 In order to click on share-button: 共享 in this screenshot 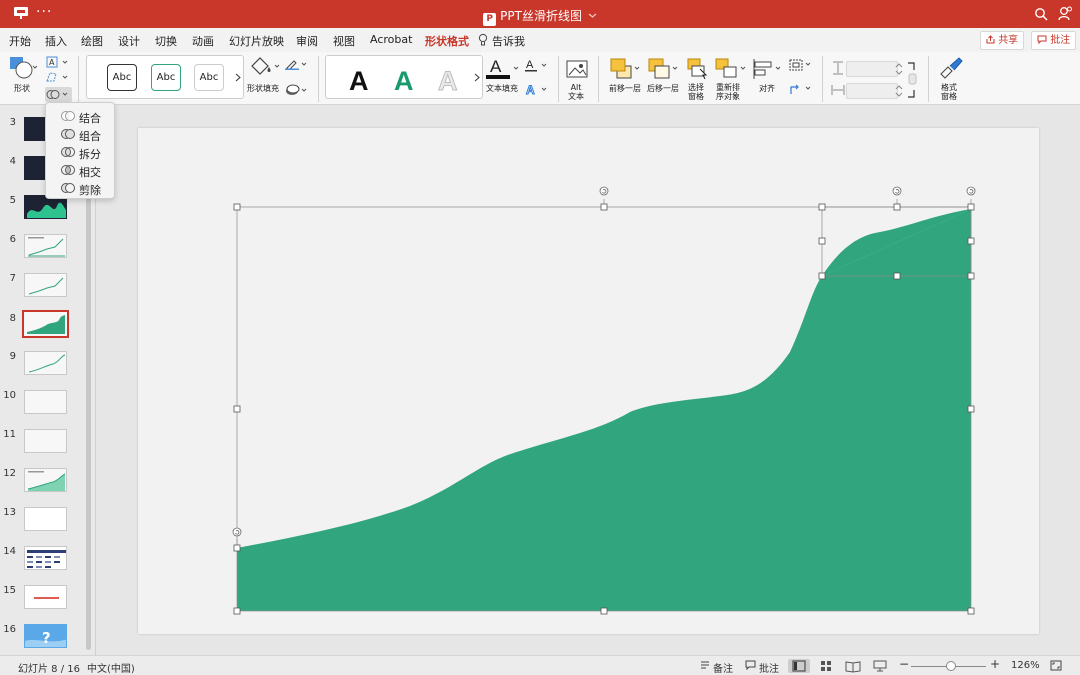, I will do `click(1002, 40)`.